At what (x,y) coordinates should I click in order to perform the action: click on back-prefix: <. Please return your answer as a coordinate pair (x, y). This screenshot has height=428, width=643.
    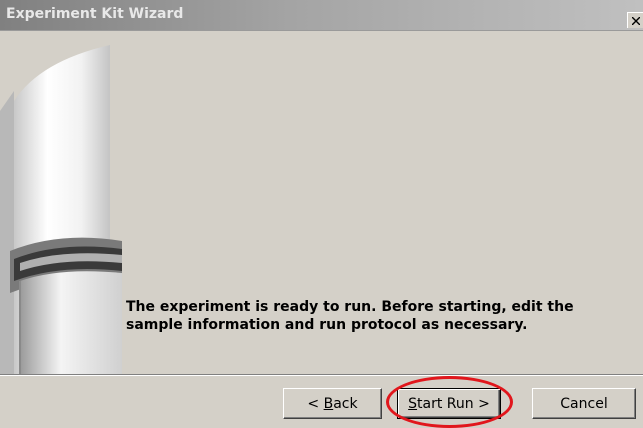
    Looking at the image, I should click on (315, 403).